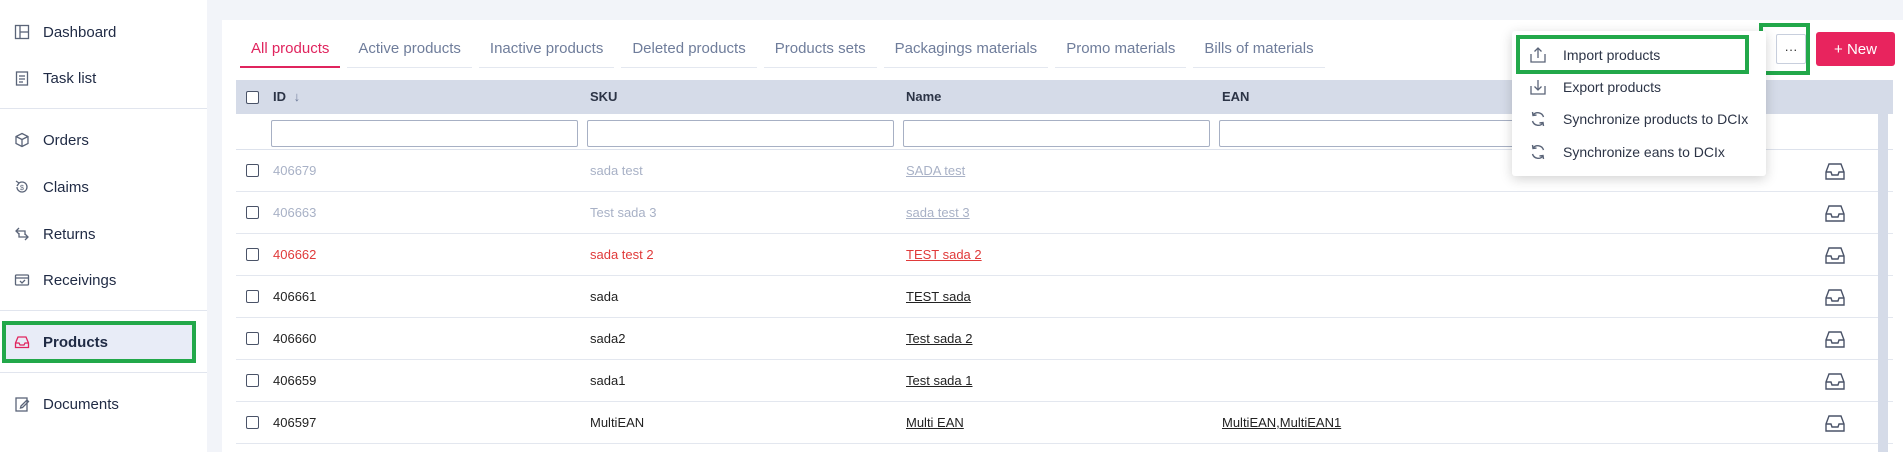 The width and height of the screenshot is (1903, 452). I want to click on tab-promo-materials: Promo materials, so click(1121, 53).